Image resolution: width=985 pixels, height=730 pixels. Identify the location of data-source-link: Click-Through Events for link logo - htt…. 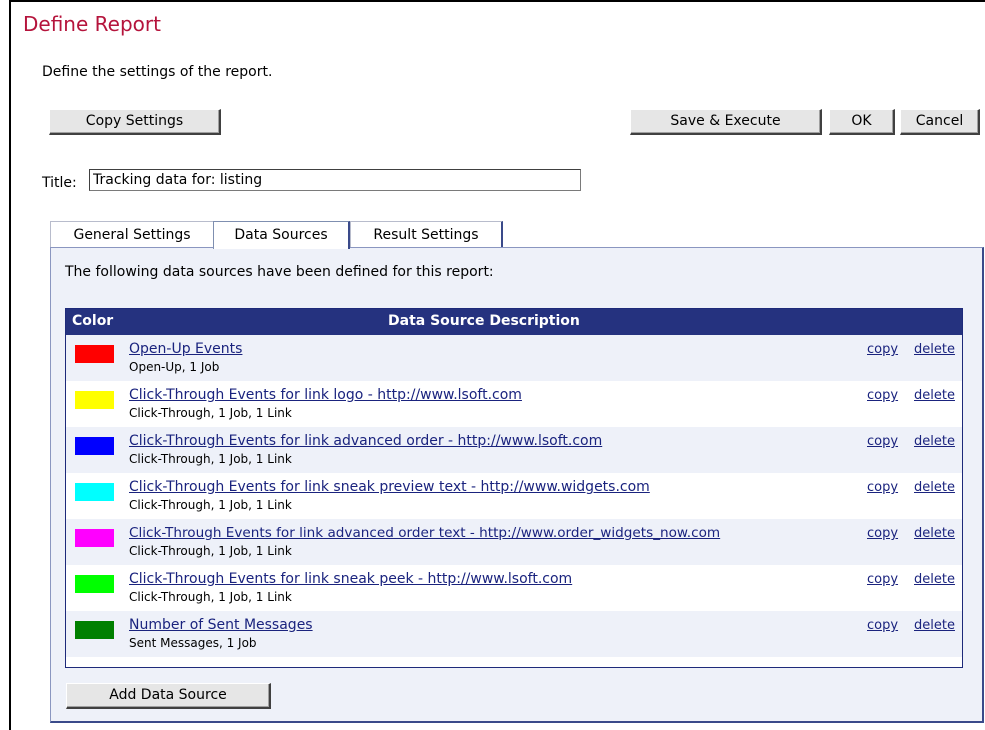
(325, 395).